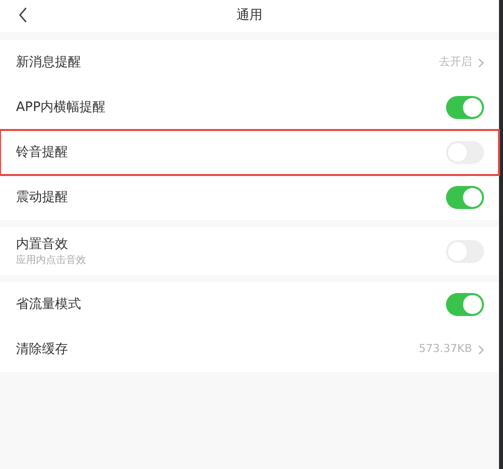  Describe the element at coordinates (48, 63) in the screenshot. I see `setting-label: 新消息提醒` at that location.